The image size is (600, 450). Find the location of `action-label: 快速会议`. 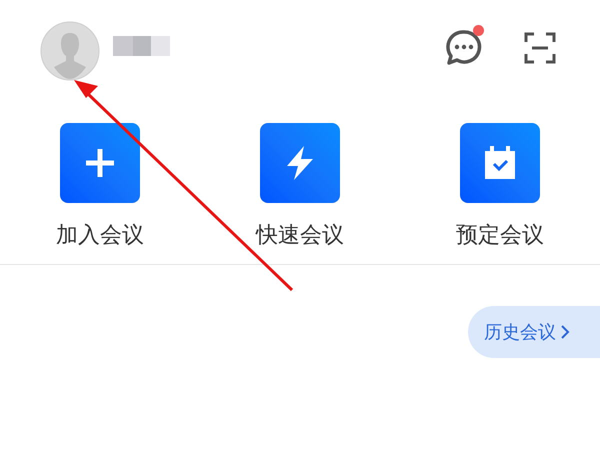

action-label: 快速会议 is located at coordinates (300, 235).